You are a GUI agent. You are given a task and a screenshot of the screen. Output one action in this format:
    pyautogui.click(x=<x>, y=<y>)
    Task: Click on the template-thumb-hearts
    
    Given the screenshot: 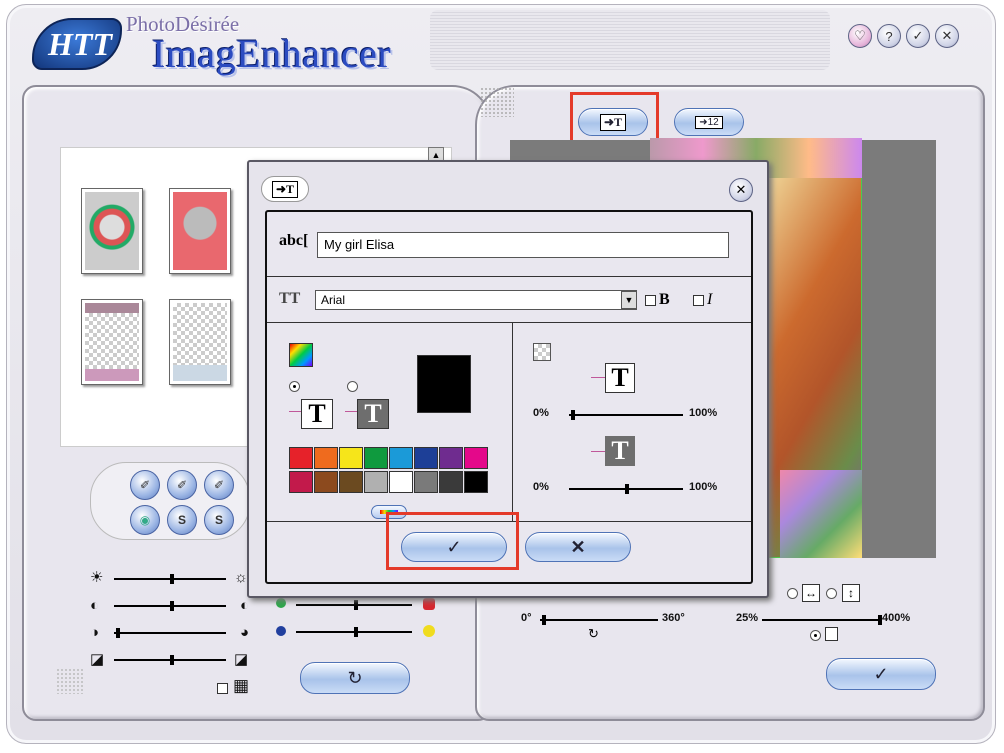 What is the action you would take?
    pyautogui.click(x=200, y=231)
    